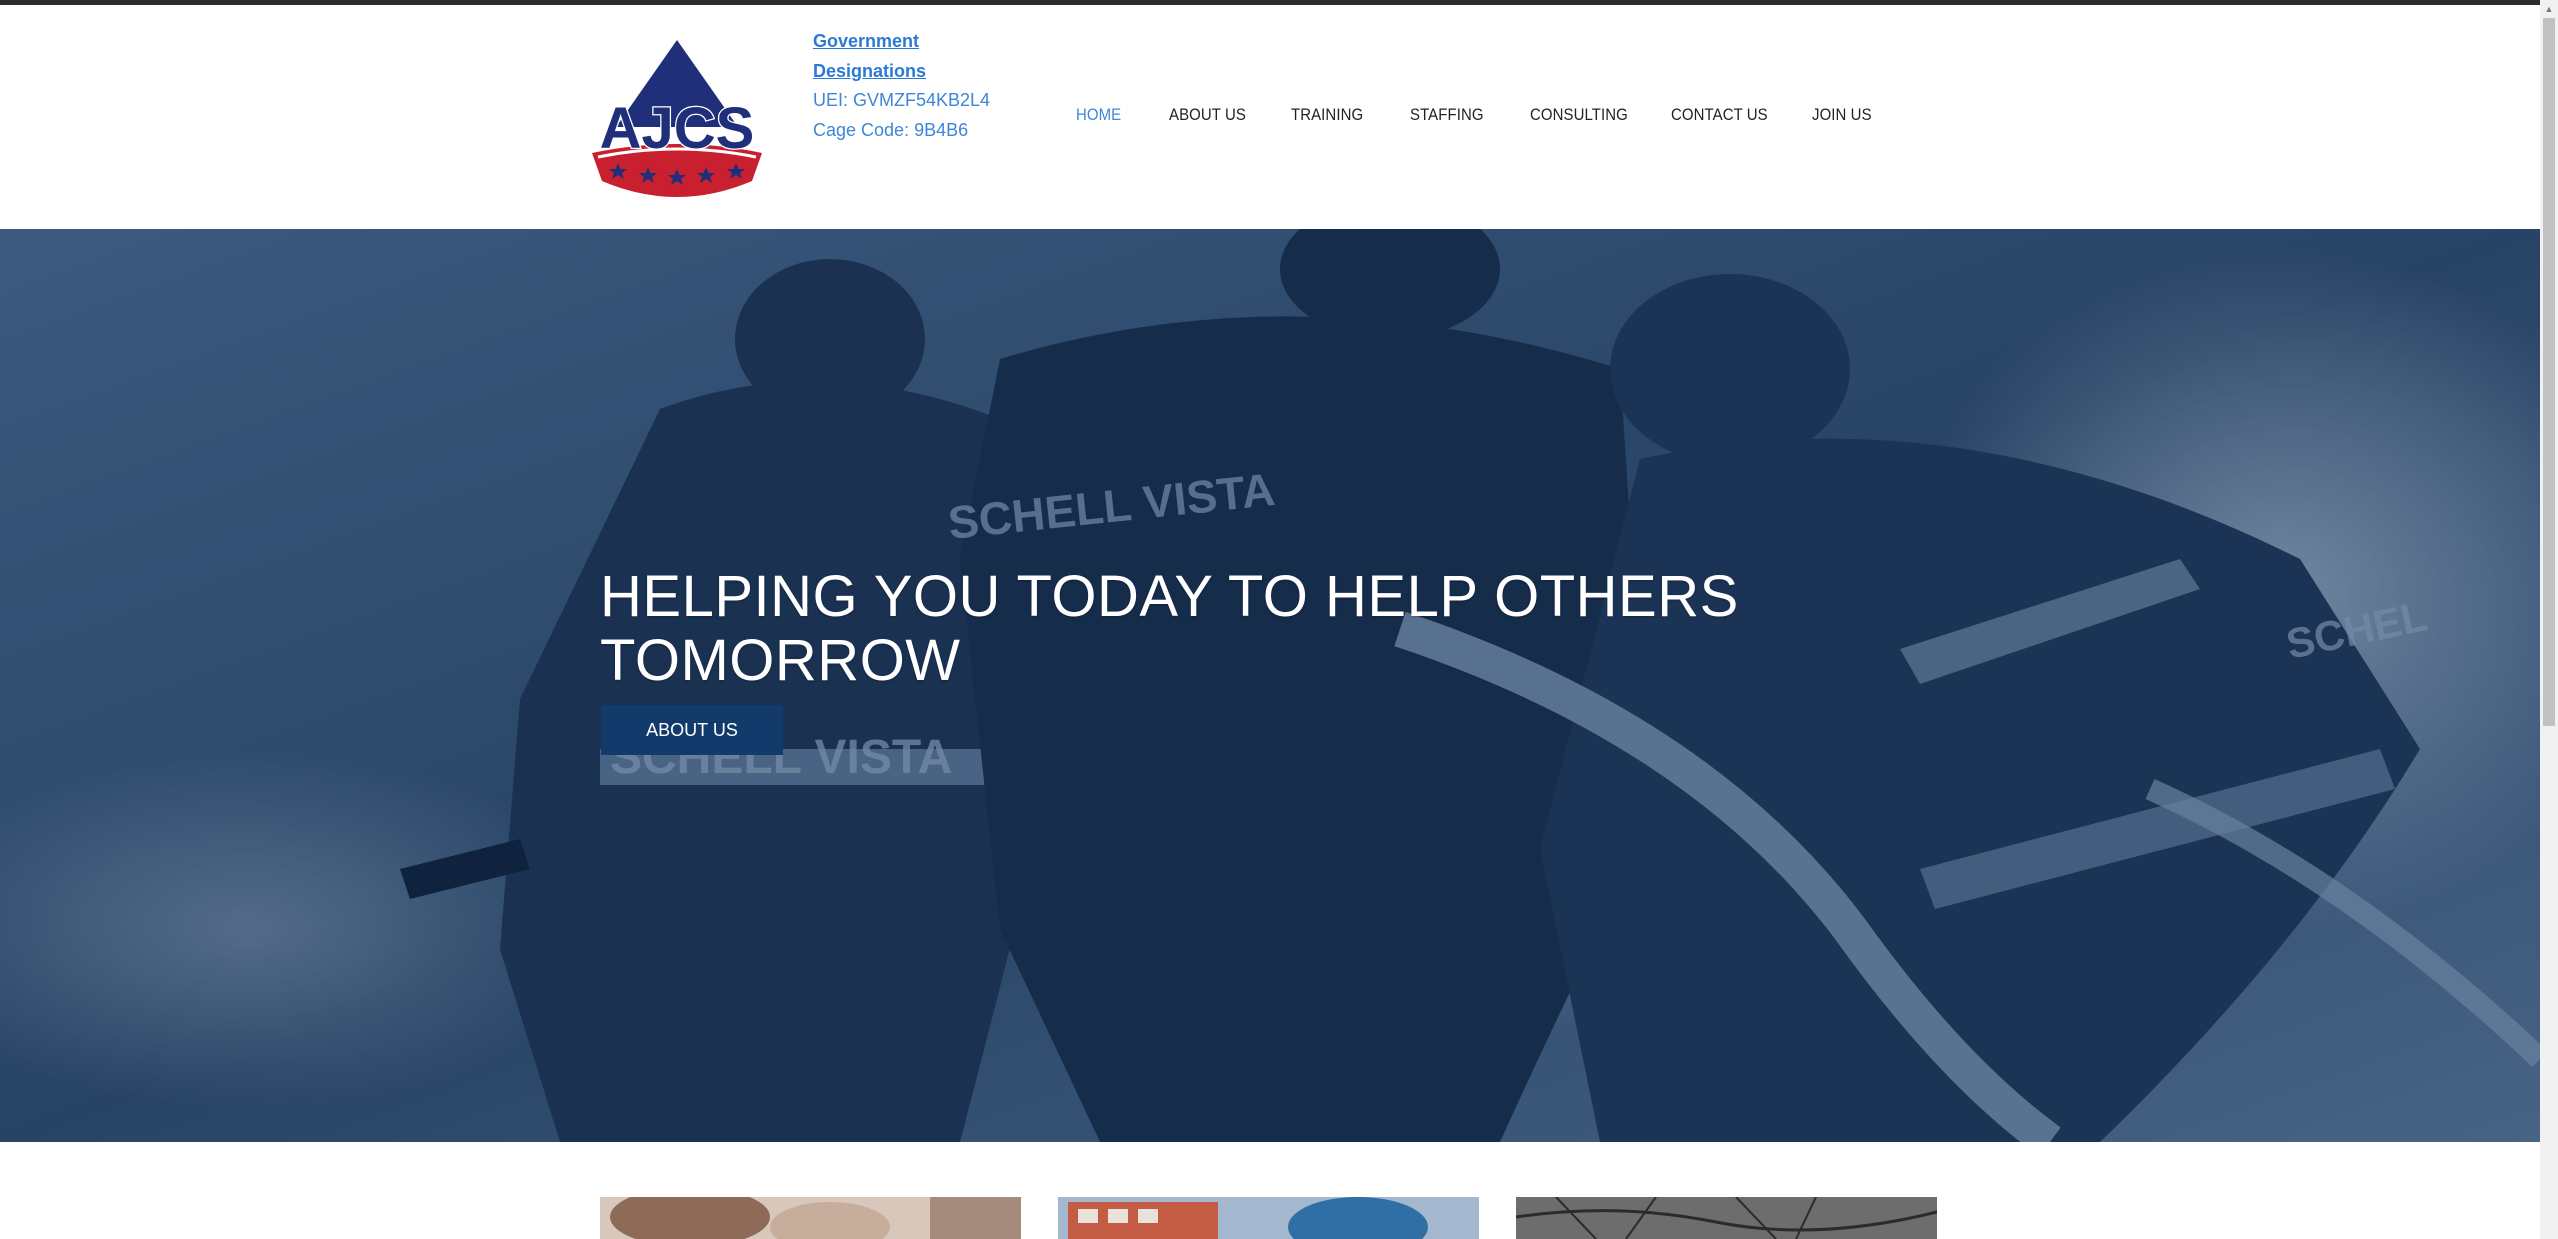 The height and width of the screenshot is (1239, 2558). Describe the element at coordinates (810, 1218) in the screenshot. I see `card-image-training` at that location.